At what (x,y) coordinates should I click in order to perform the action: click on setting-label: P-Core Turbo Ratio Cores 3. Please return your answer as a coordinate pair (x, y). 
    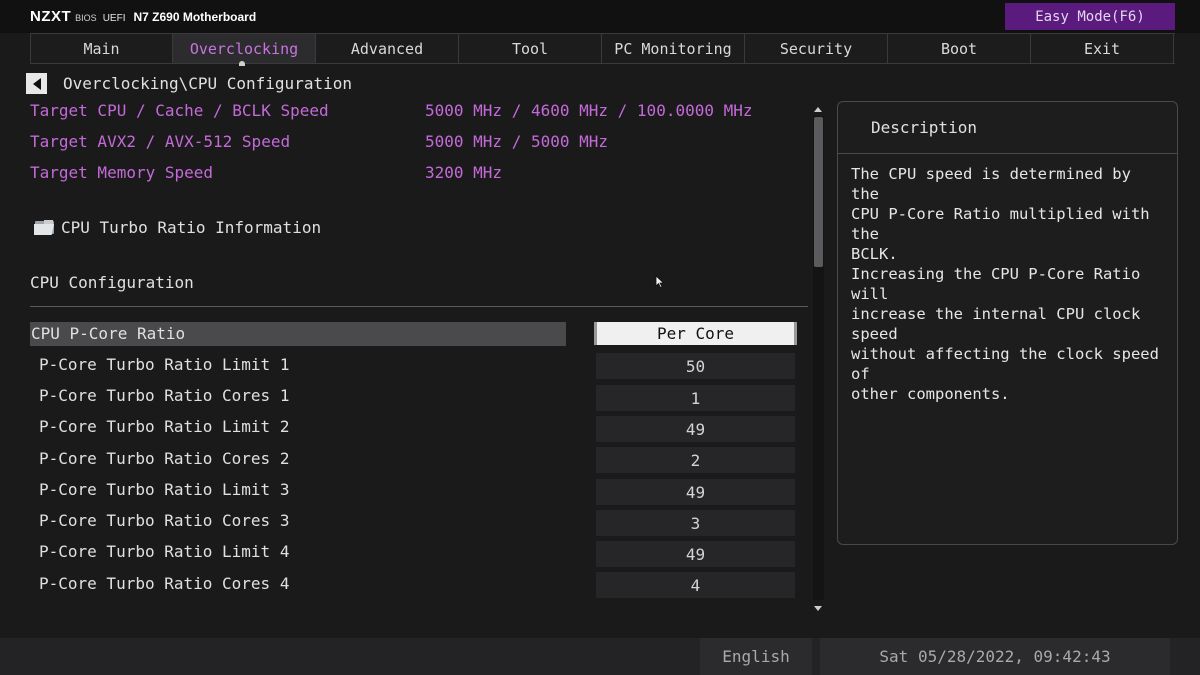
    Looking at the image, I should click on (164, 520).